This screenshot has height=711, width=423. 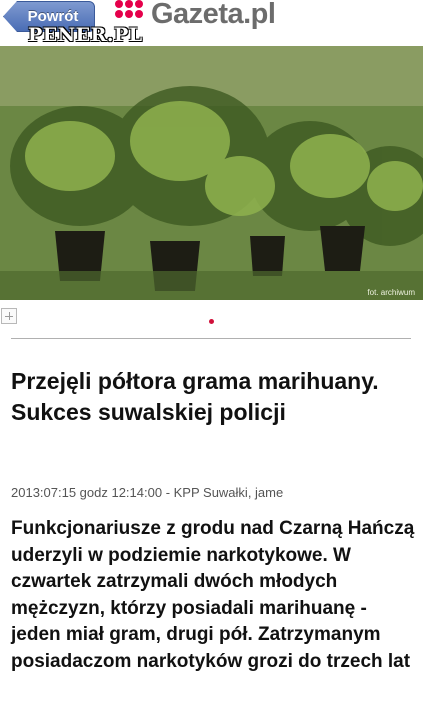 I want to click on divider, so click(x=211, y=338).